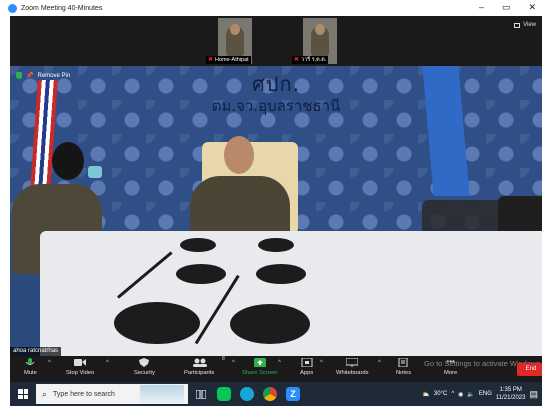 The image size is (542, 406). Describe the element at coordinates (45, 393) in the screenshot. I see `search-icon: ⌕` at that location.